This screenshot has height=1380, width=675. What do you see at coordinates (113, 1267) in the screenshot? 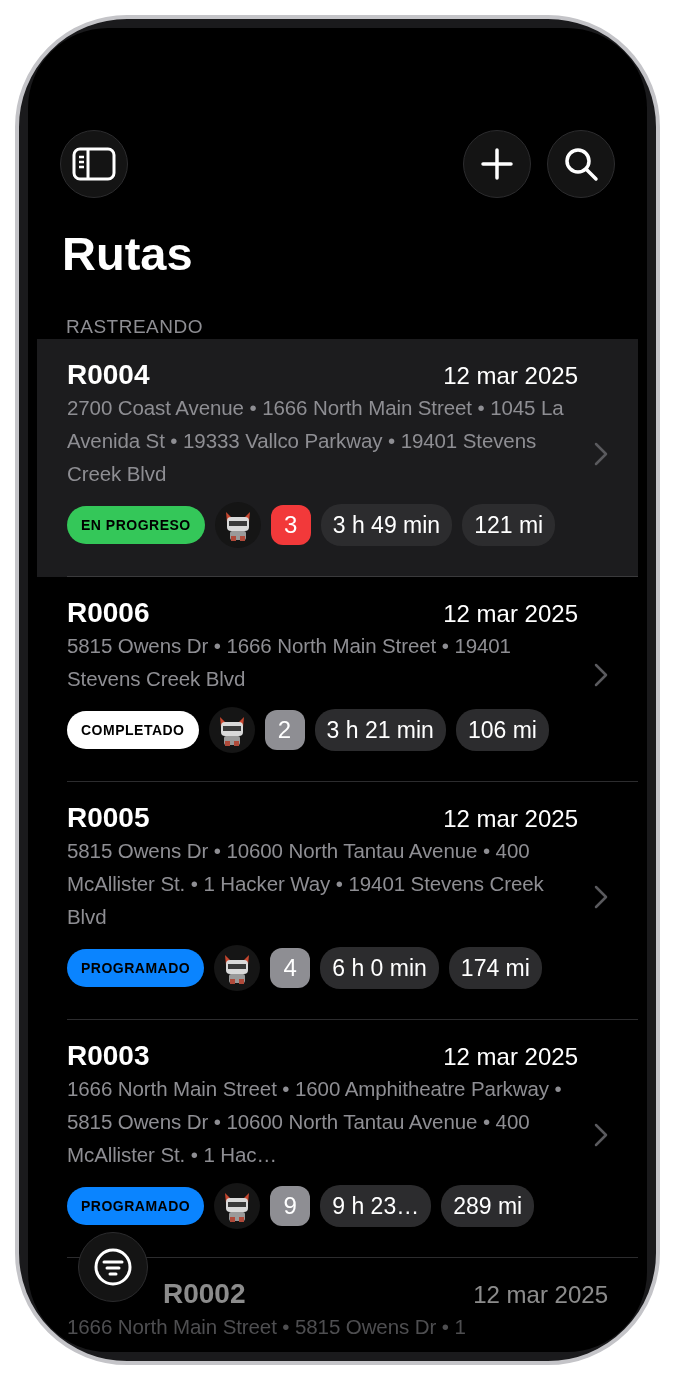
I see `filter-icon` at bounding box center [113, 1267].